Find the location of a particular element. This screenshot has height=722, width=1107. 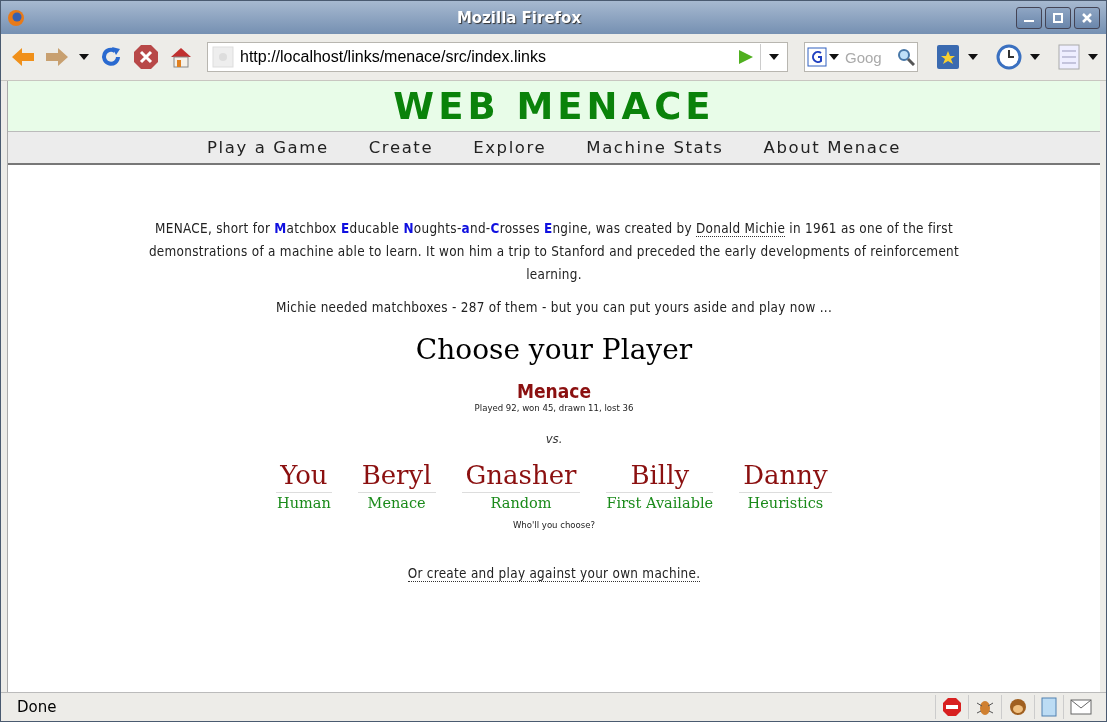

player-link: You is located at coordinates (304, 476).